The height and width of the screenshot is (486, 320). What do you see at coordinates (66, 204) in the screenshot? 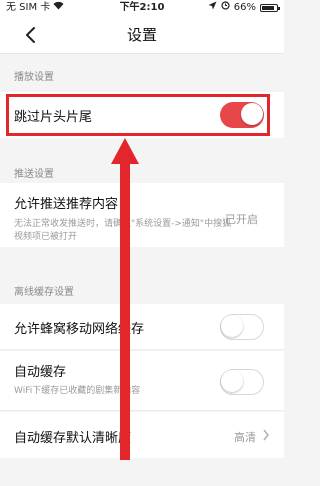
I see `allow-push-label: 允许推送推荐内容` at bounding box center [66, 204].